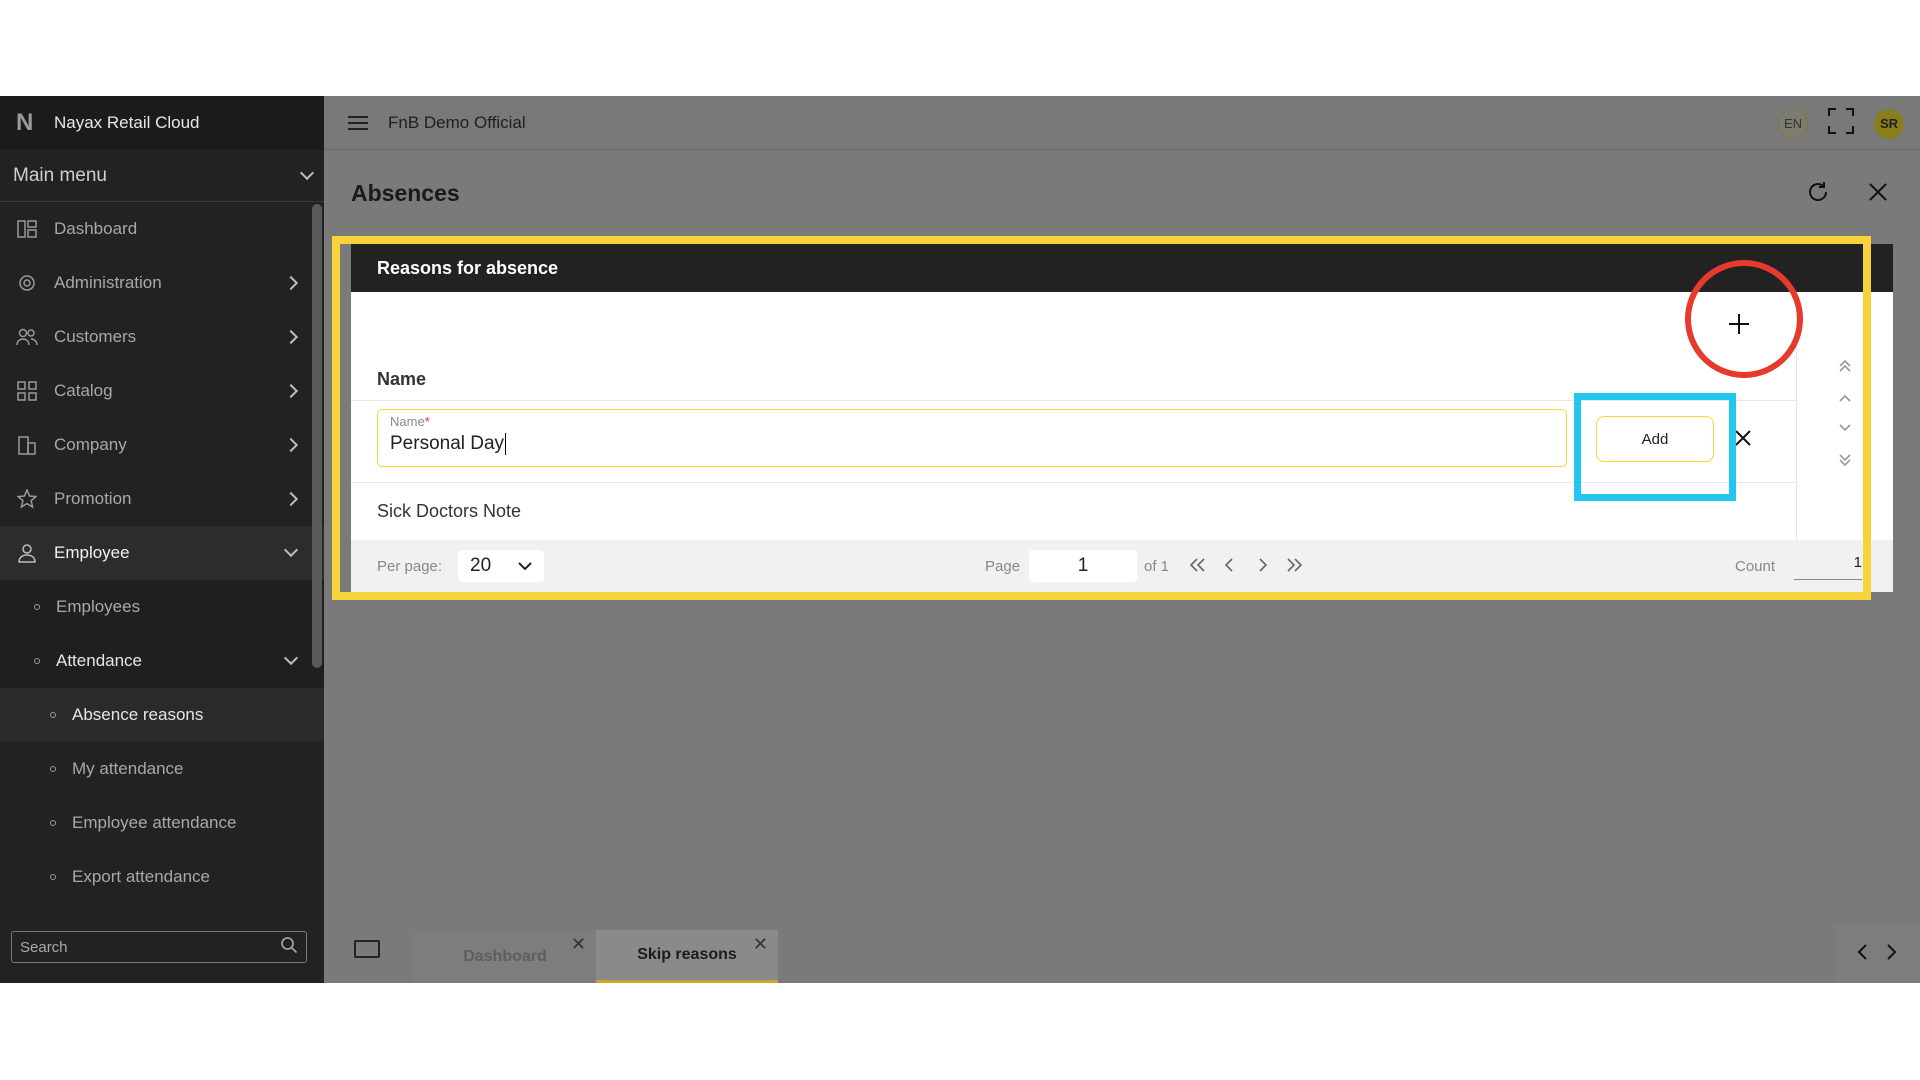 This screenshot has height=1080, width=1920. I want to click on sidebar-item-customers: Customers, so click(162, 337).